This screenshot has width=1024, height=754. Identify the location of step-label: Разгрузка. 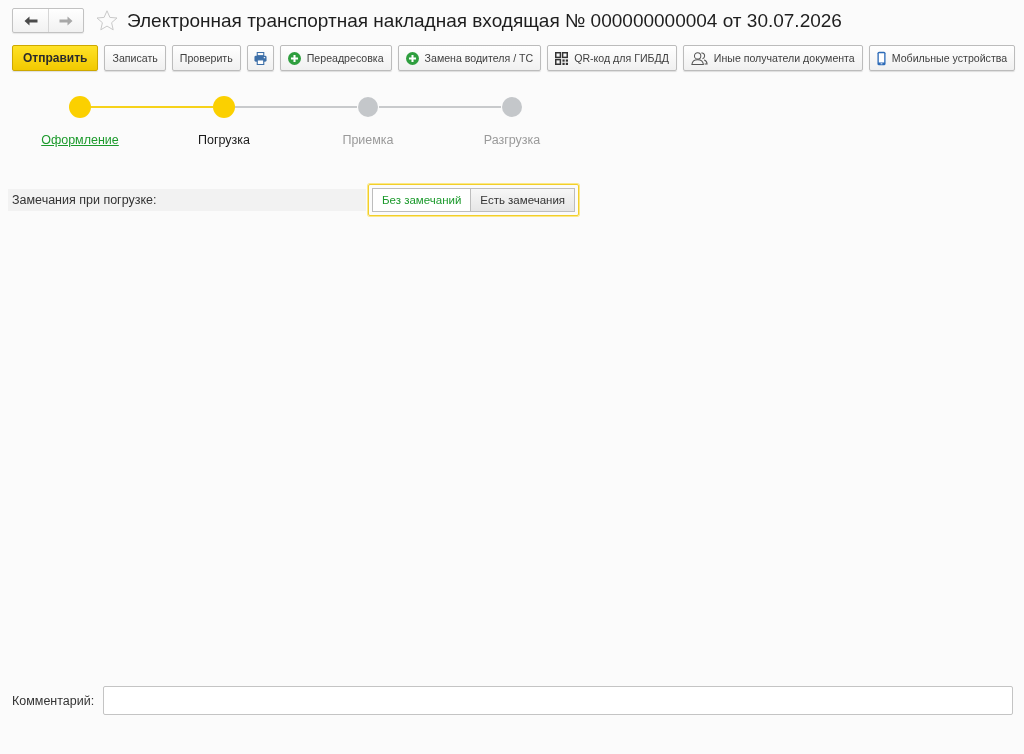
(512, 140).